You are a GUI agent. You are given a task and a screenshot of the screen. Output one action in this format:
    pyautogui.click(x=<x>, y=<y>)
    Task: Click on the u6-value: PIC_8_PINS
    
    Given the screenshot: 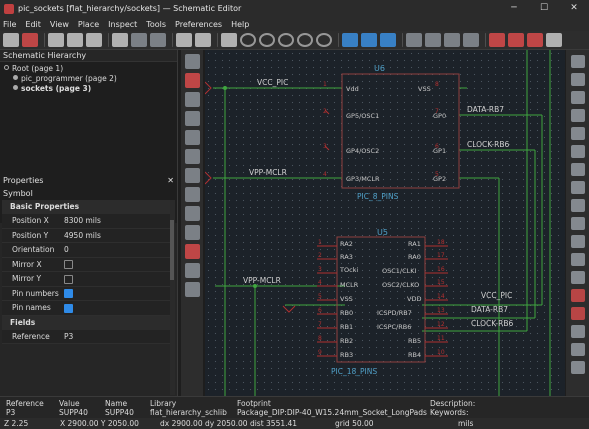 What is the action you would take?
    pyautogui.click(x=378, y=196)
    